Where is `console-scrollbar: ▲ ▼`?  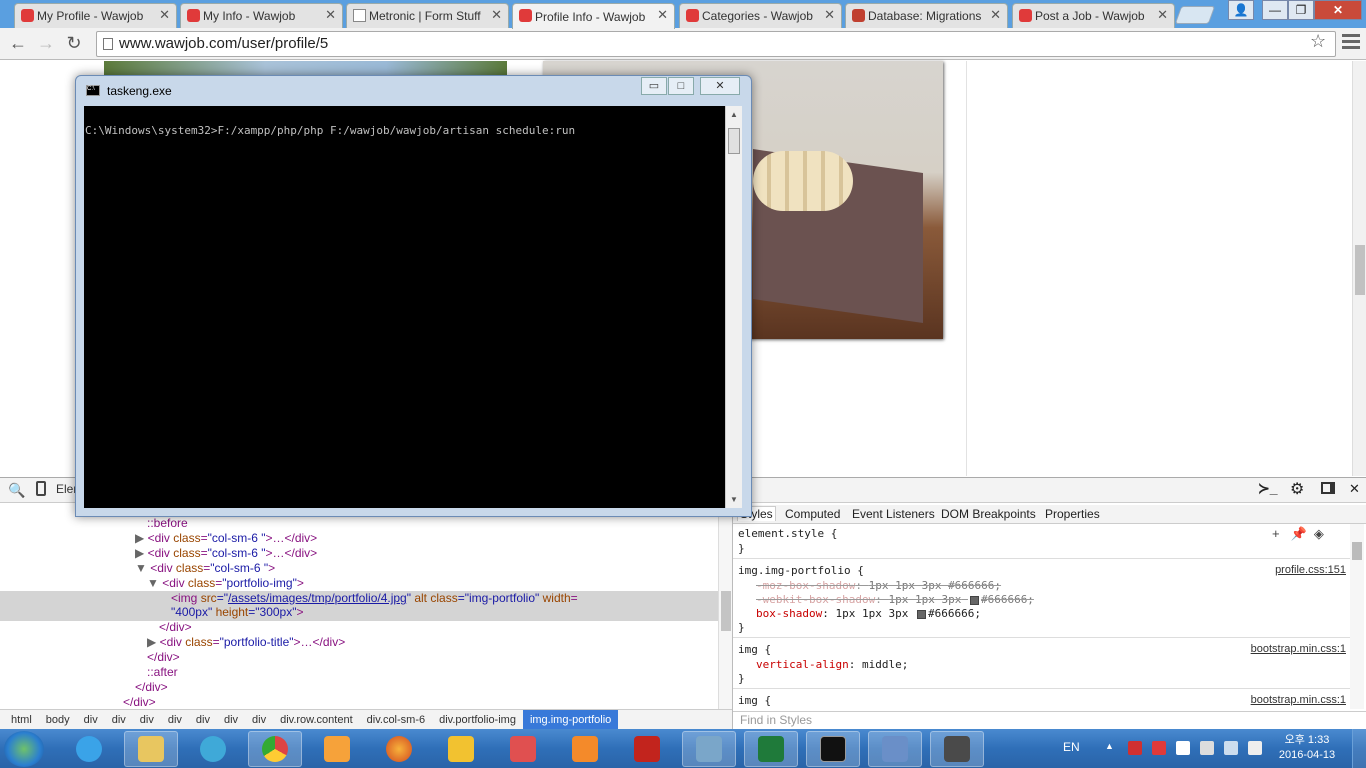 console-scrollbar: ▲ ▼ is located at coordinates (733, 307).